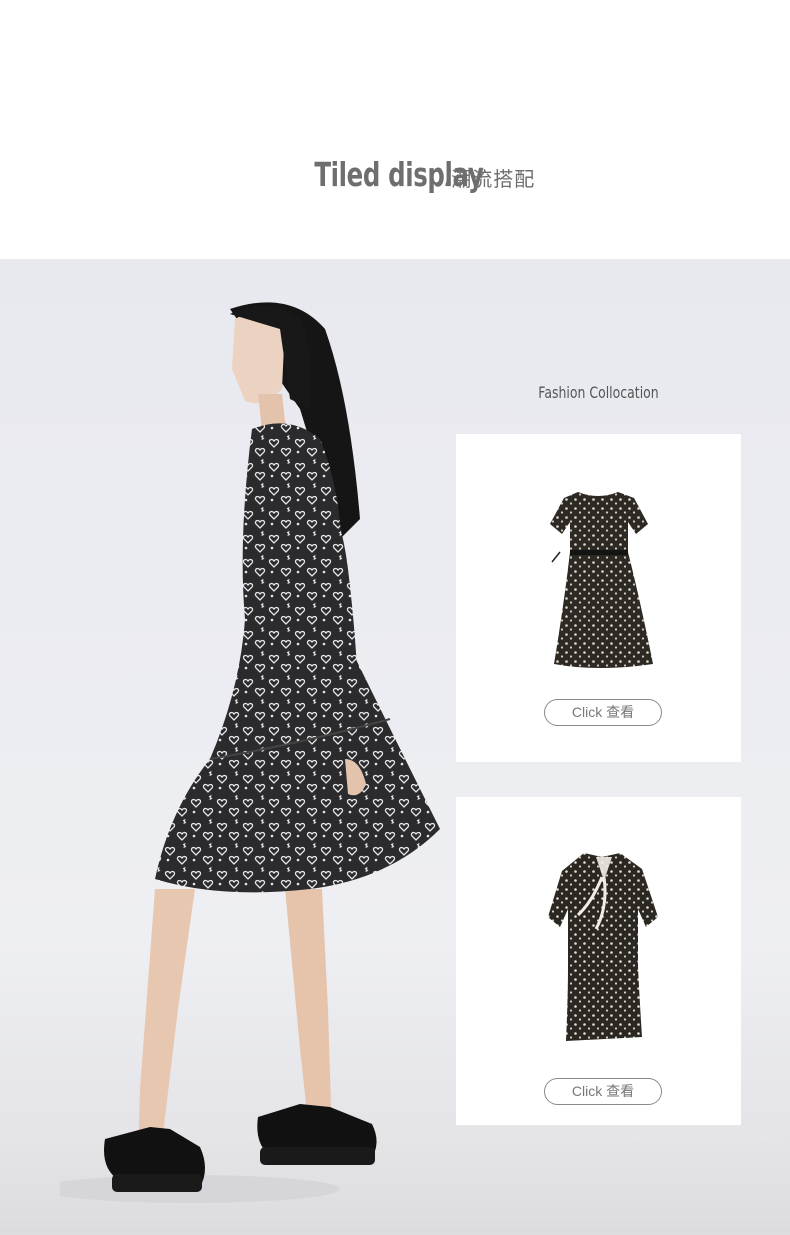 The height and width of the screenshot is (1235, 790). What do you see at coordinates (598, 927) in the screenshot?
I see `floral-dress-bow-collar-image` at bounding box center [598, 927].